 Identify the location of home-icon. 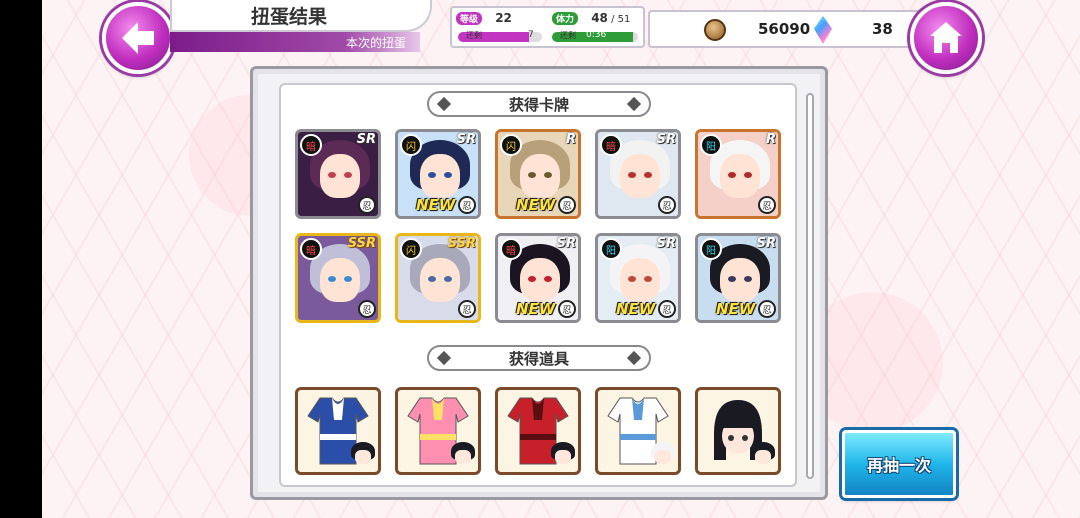
(946, 37).